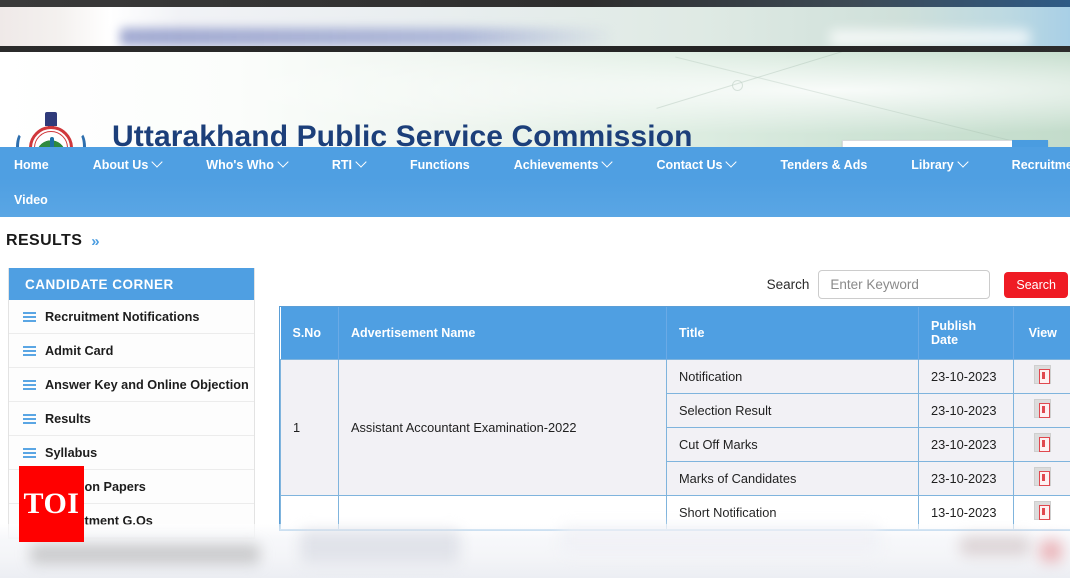 Image resolution: width=1070 pixels, height=578 pixels. What do you see at coordinates (365, 37) in the screenshot?
I see `chrome-blurred-text` at bounding box center [365, 37].